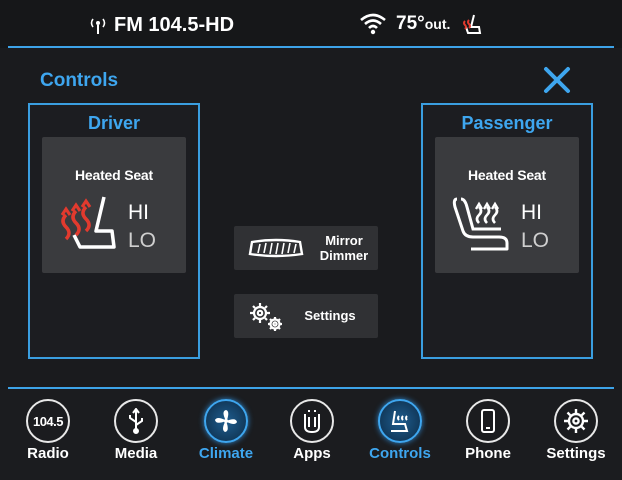  Describe the element at coordinates (507, 123) in the screenshot. I see `passenger-label: Passenger` at that location.